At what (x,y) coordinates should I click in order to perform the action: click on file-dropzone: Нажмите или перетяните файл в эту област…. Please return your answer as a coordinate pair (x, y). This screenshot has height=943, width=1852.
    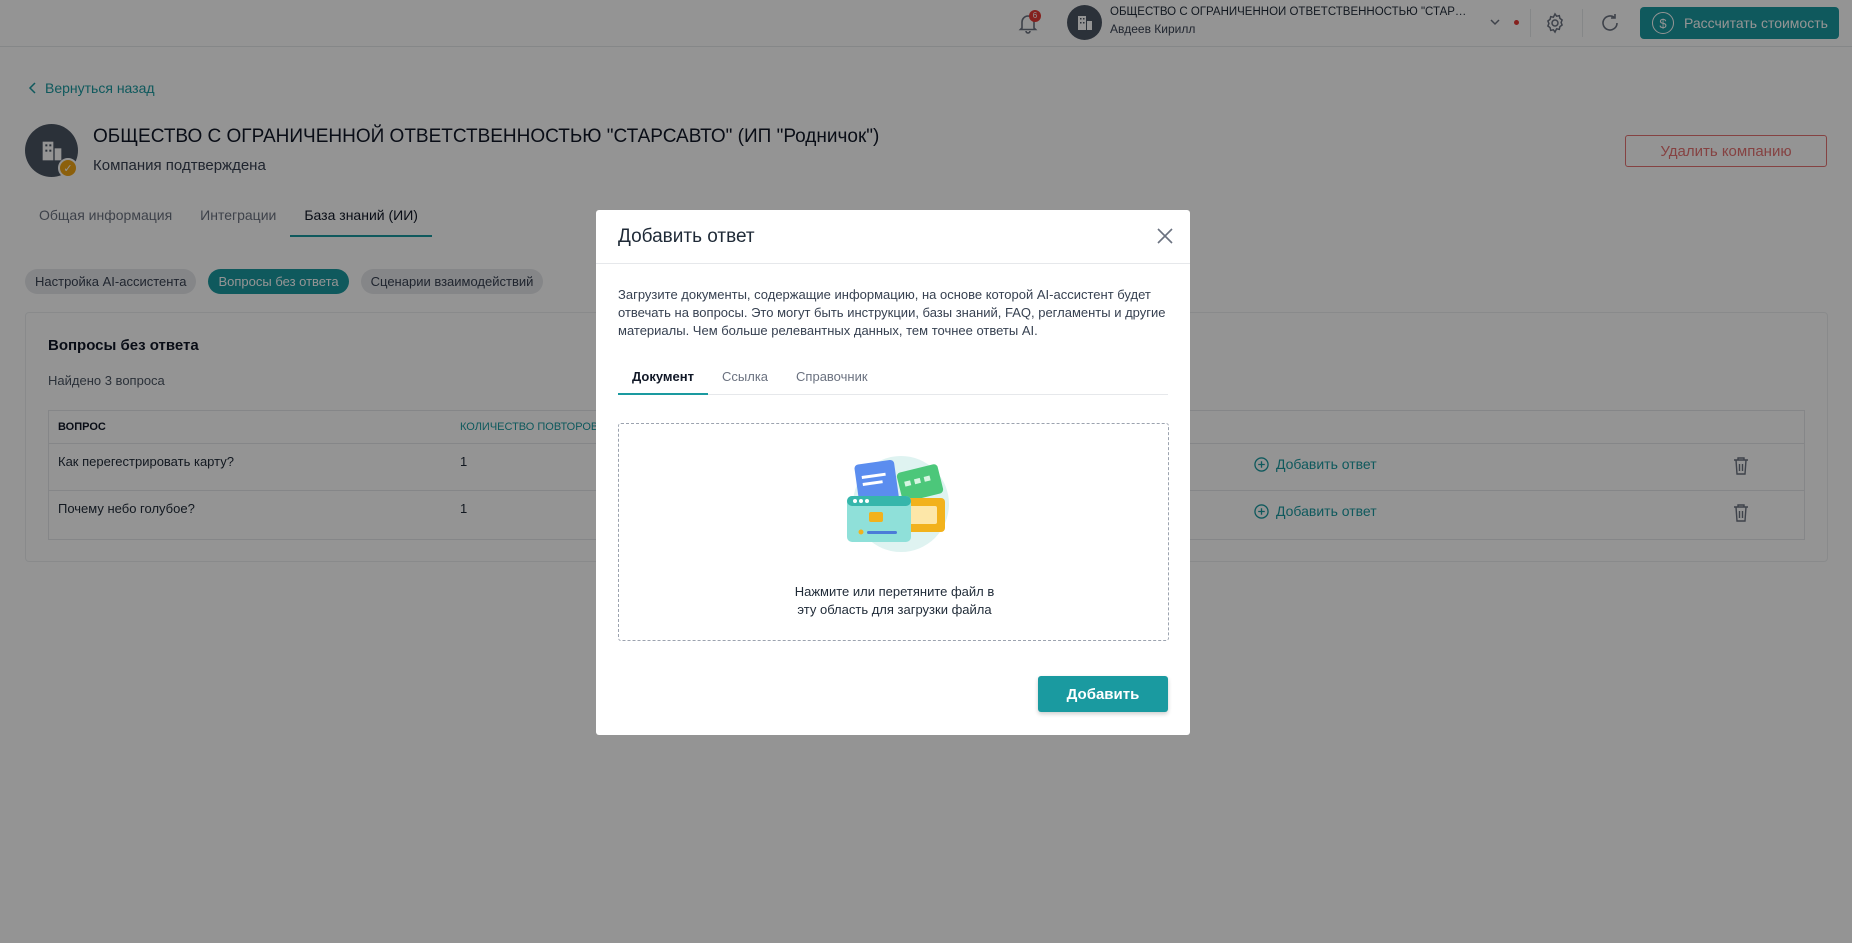
    Looking at the image, I should click on (893, 532).